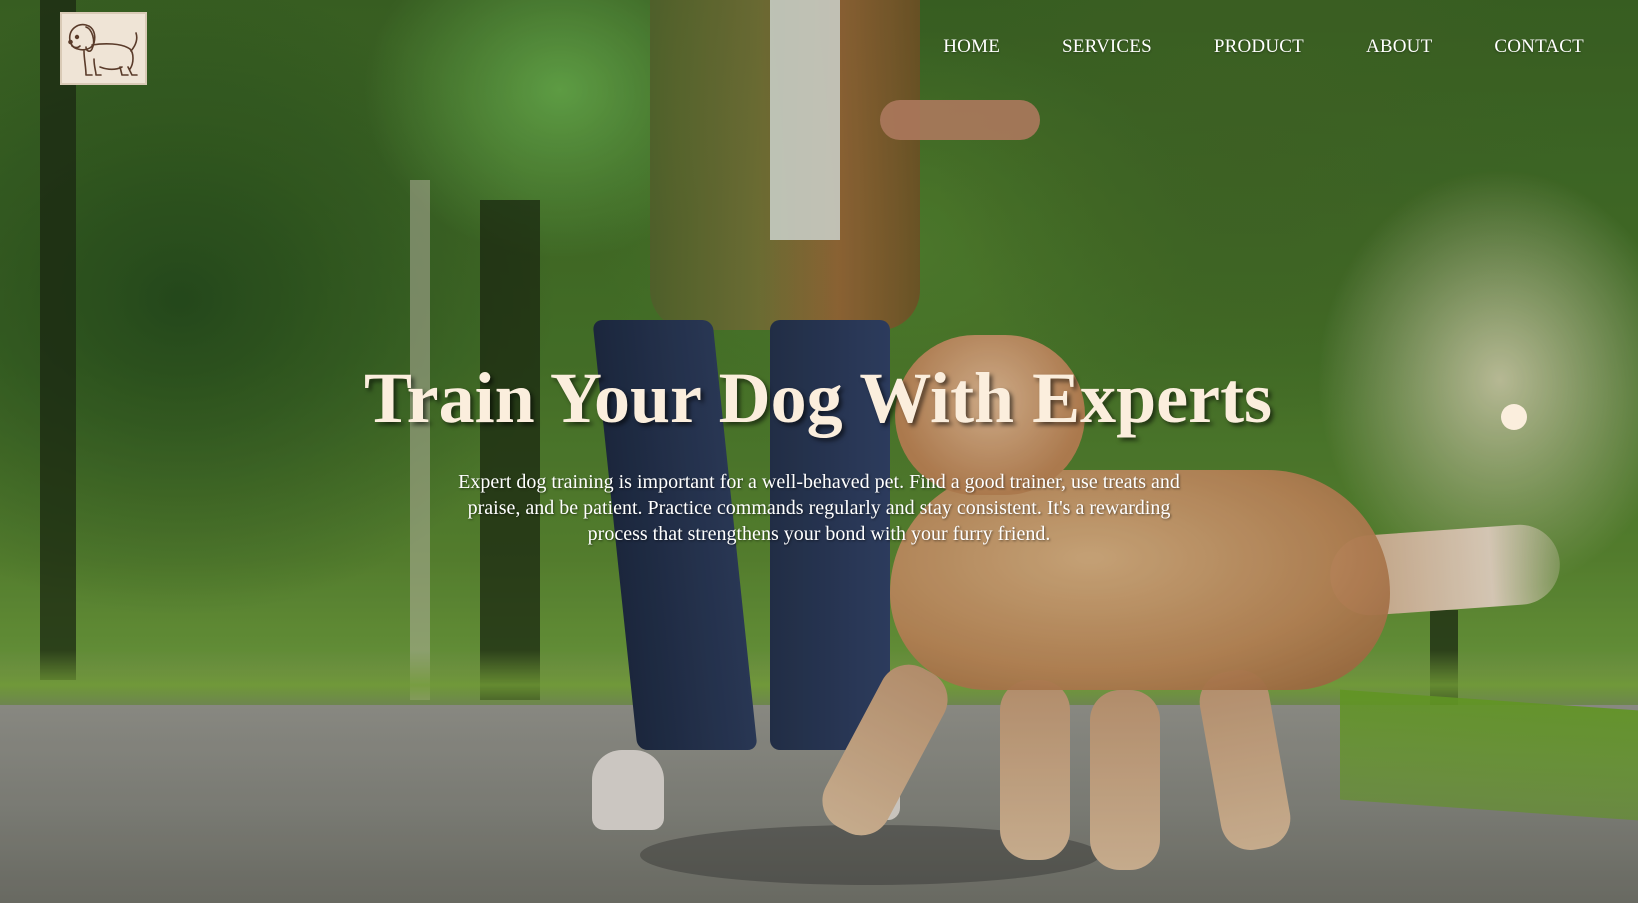 The width and height of the screenshot is (1638, 903). I want to click on nav-product: PRODUCT, so click(1259, 47).